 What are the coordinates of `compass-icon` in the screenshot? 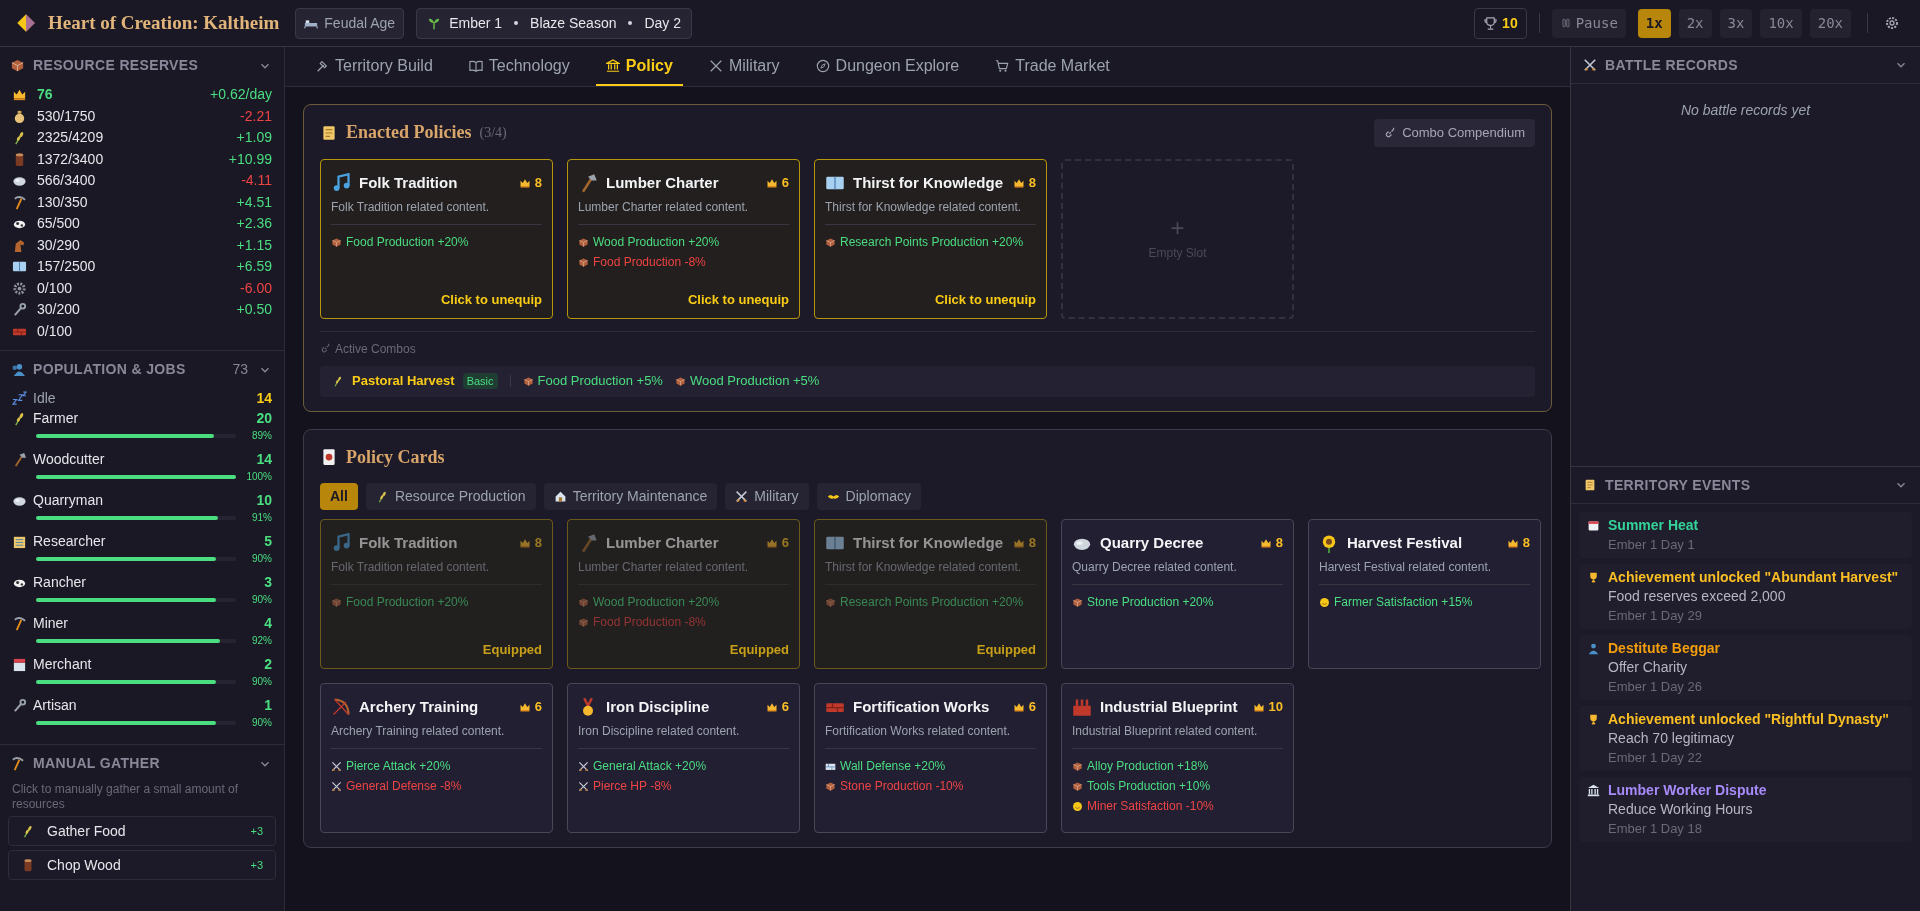 It's located at (822, 66).